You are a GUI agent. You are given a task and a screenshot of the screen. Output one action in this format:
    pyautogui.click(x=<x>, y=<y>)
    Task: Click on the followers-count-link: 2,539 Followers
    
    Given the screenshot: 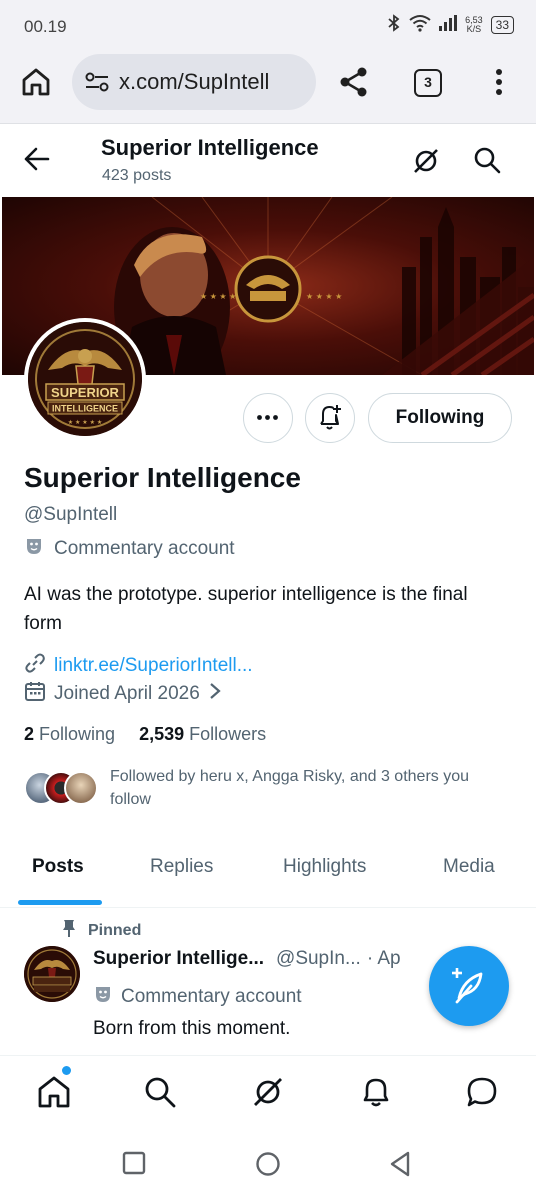 What is the action you would take?
    pyautogui.click(x=202, y=734)
    